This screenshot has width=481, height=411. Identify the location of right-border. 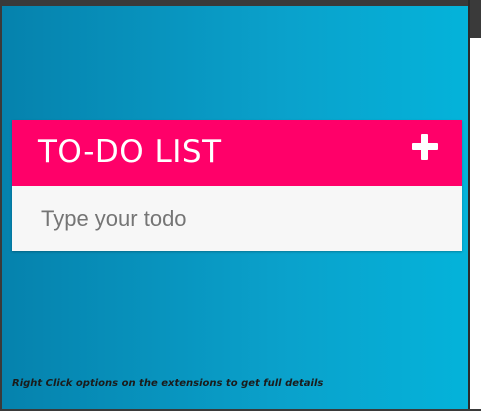
(469, 205).